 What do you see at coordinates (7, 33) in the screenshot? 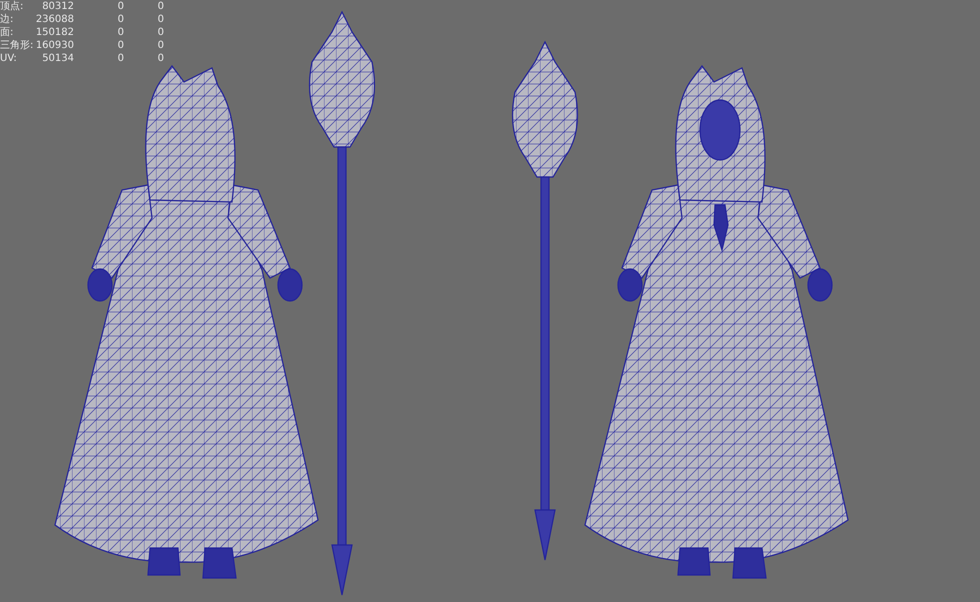
I see `hud-label: 面:` at bounding box center [7, 33].